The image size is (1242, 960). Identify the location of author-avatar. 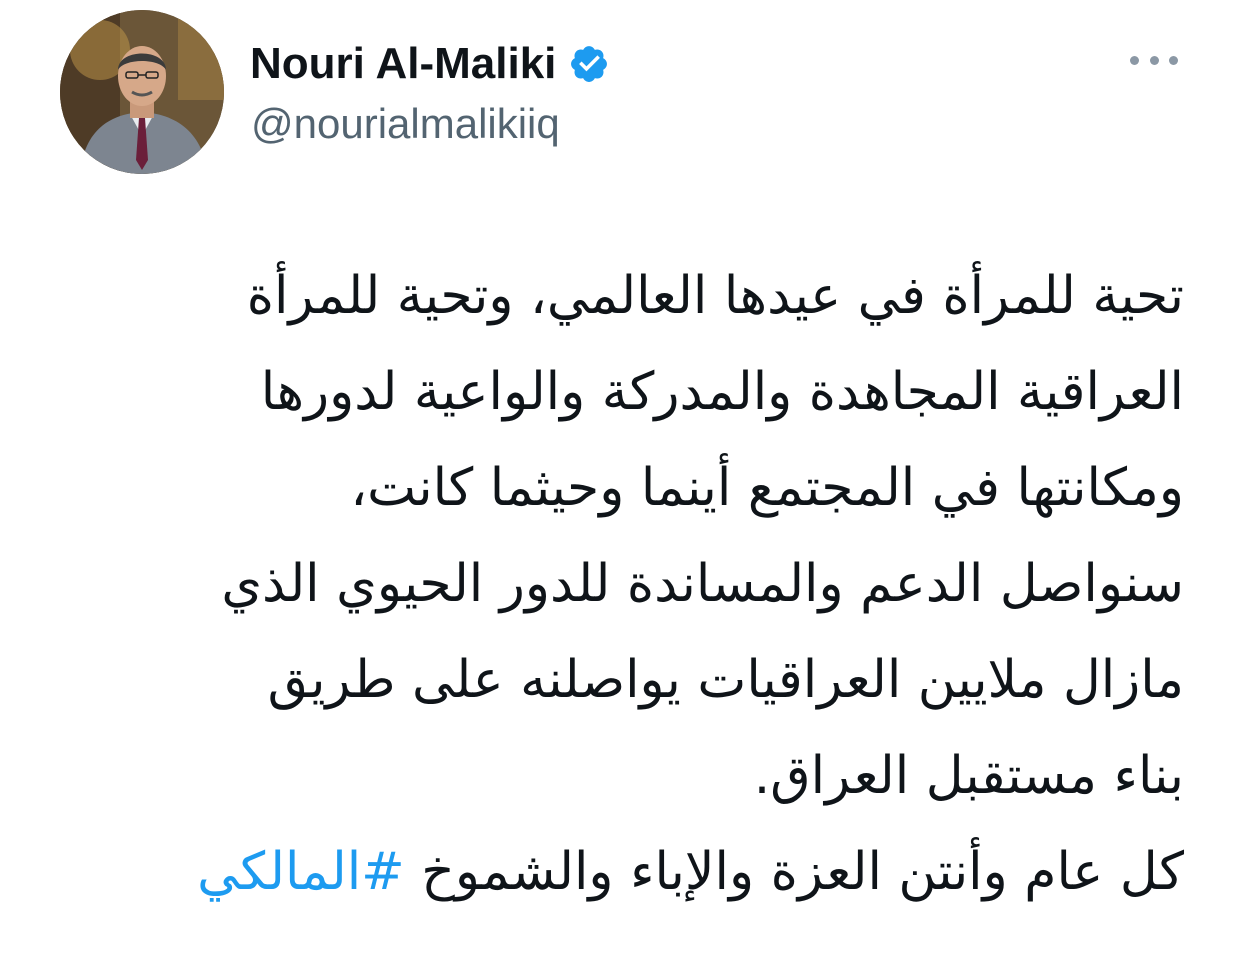
(142, 92).